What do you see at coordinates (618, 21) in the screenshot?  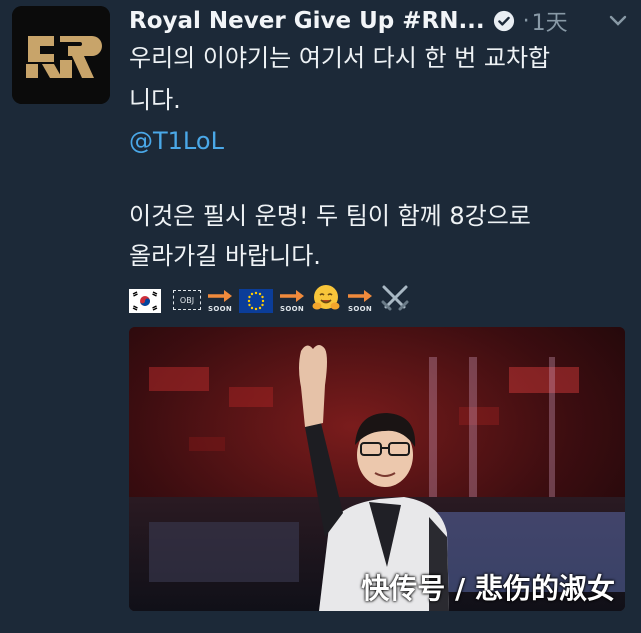 I see `chevron-down-icon` at bounding box center [618, 21].